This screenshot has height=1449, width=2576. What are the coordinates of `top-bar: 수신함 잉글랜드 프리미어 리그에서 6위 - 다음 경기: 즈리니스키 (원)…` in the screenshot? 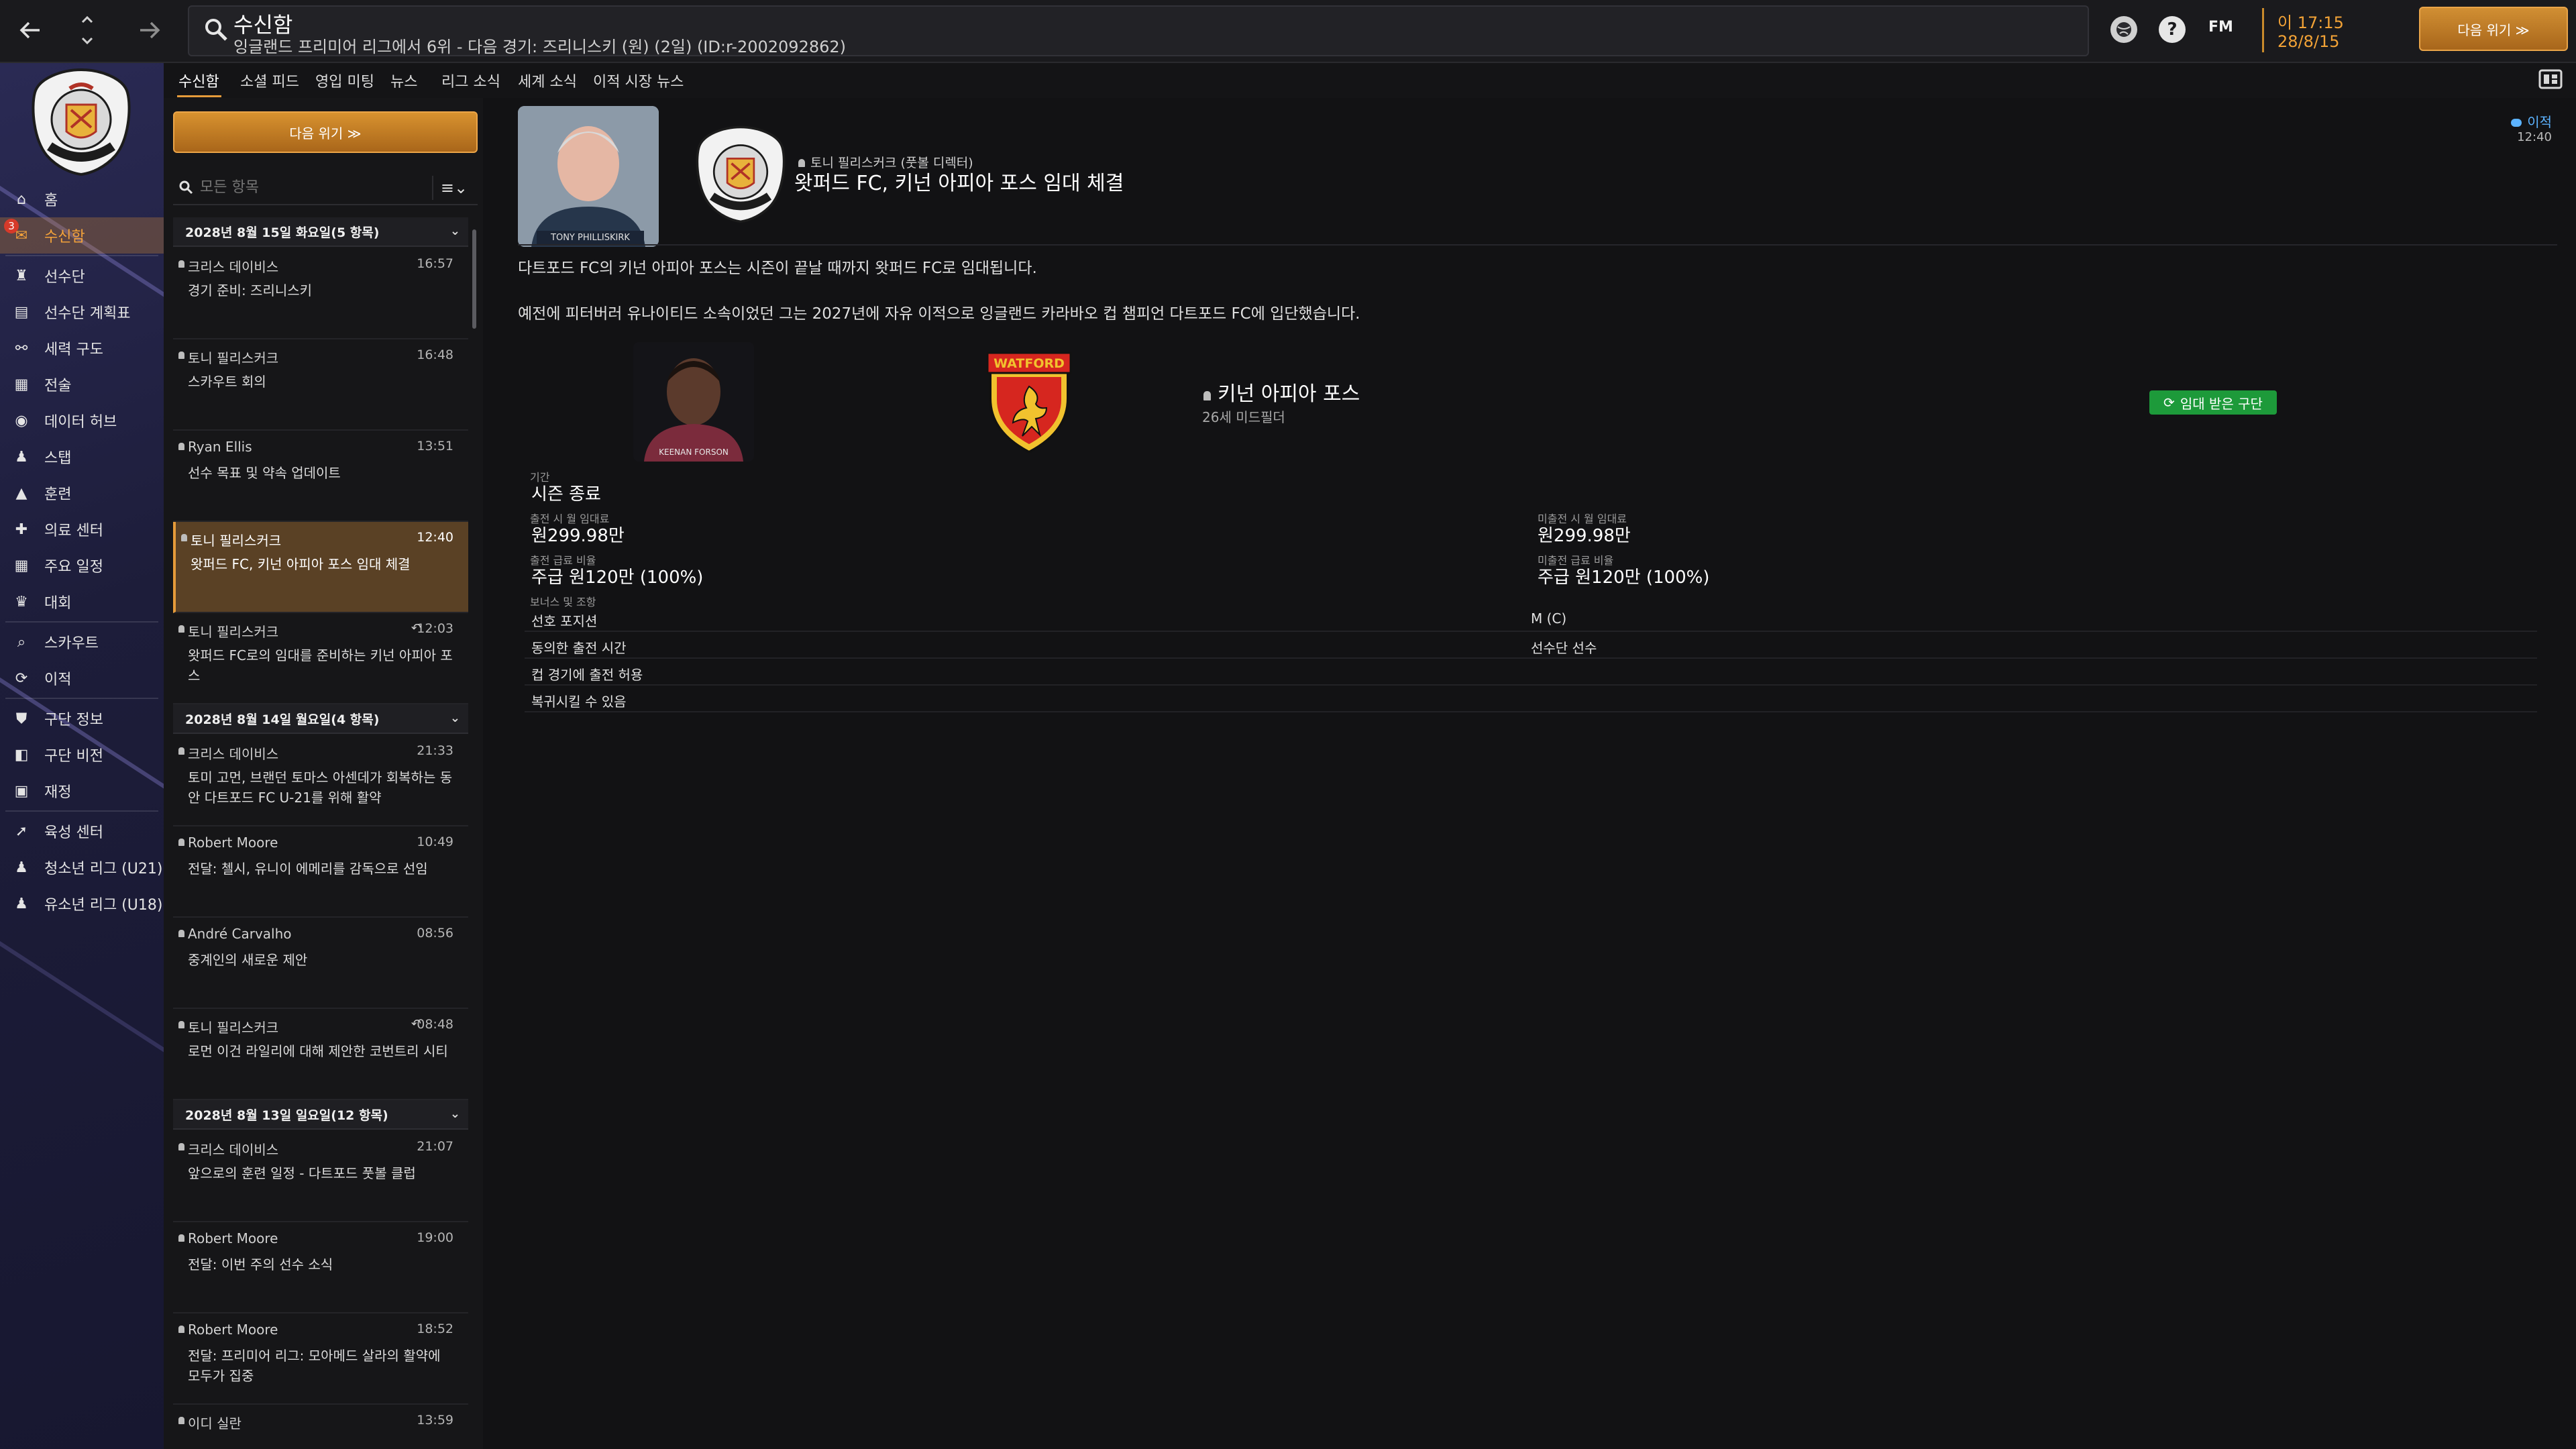 It's located at (1288, 31).